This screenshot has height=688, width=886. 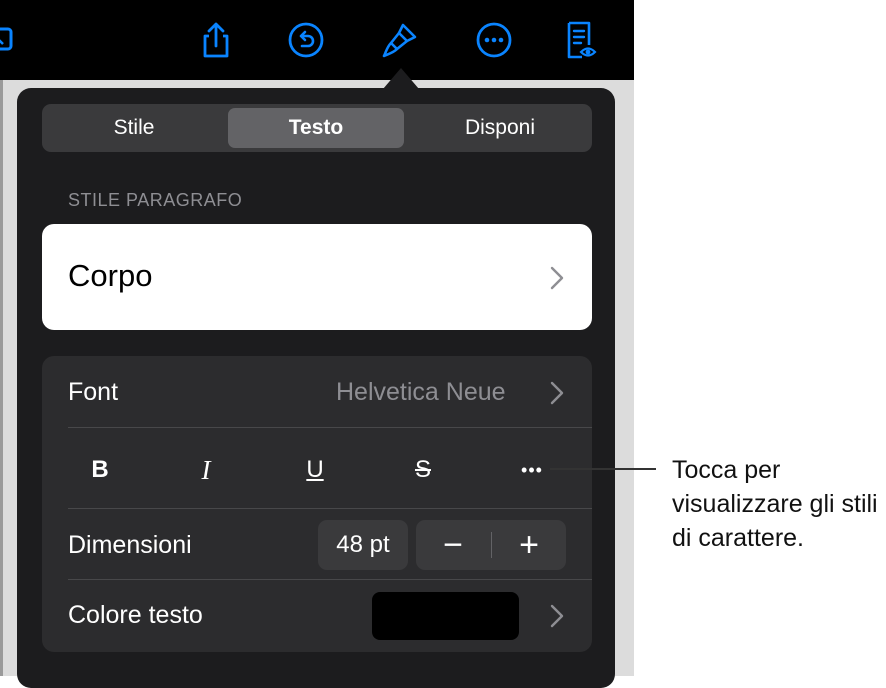 I want to click on format-tabs: Stile Testo Disponi, so click(x=317, y=128).